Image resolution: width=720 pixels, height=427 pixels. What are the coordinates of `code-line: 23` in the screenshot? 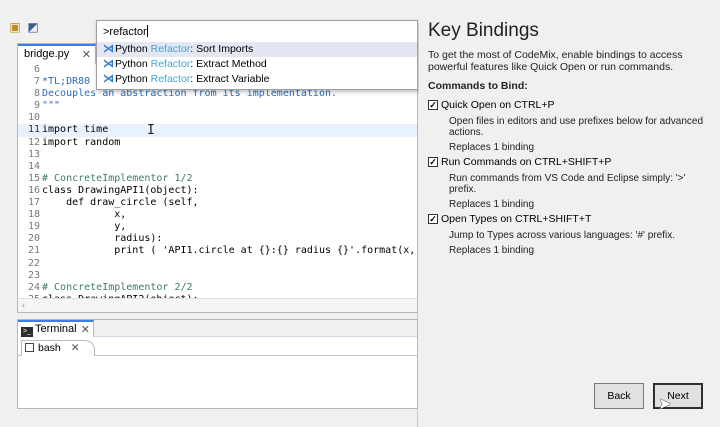 It's located at (217, 276).